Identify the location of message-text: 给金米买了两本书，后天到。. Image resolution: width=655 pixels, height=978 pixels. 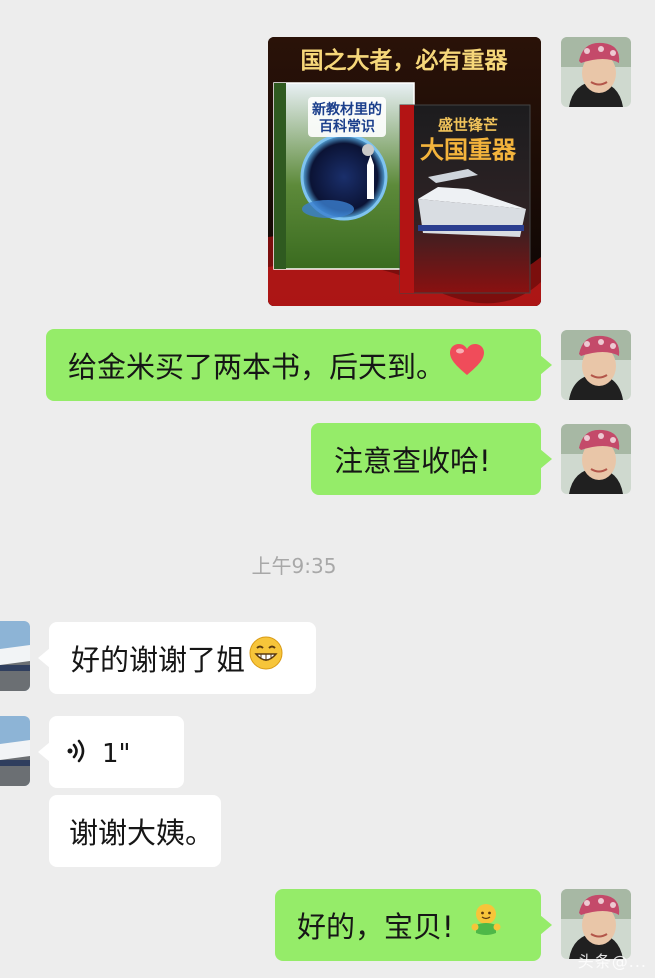
(257, 367).